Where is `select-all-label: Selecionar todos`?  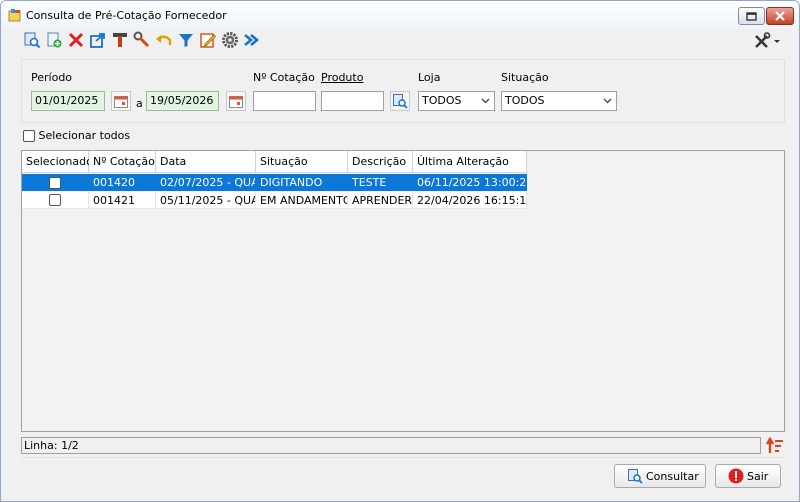
select-all-label: Selecionar todos is located at coordinates (84, 135).